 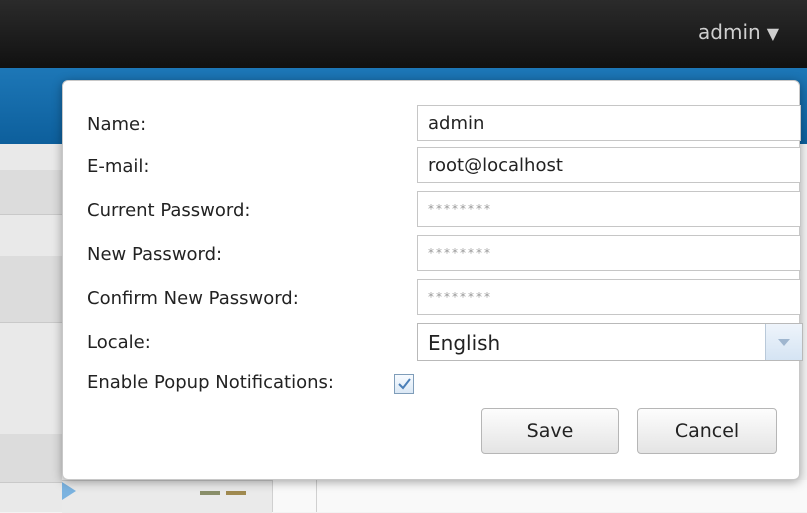 What do you see at coordinates (729, 32) in the screenshot?
I see `user-menu-label: admin` at bounding box center [729, 32].